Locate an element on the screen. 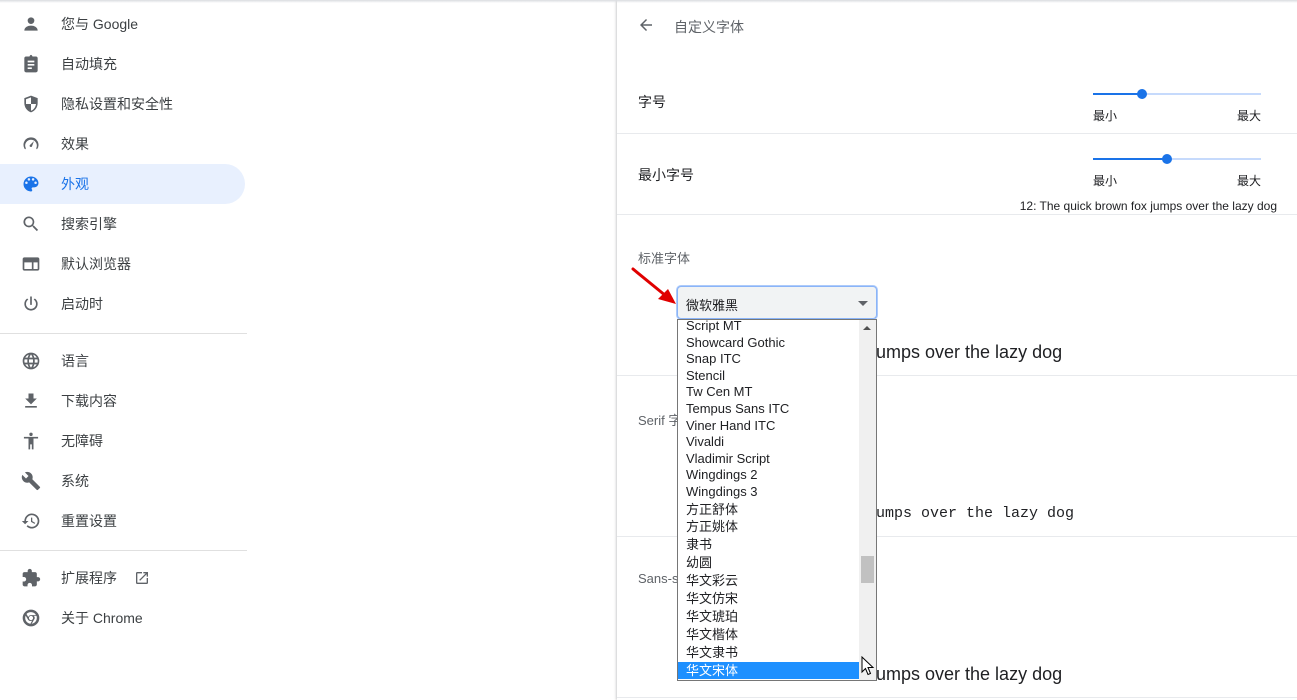  mouse-pointer-icon is located at coordinates (868, 666).